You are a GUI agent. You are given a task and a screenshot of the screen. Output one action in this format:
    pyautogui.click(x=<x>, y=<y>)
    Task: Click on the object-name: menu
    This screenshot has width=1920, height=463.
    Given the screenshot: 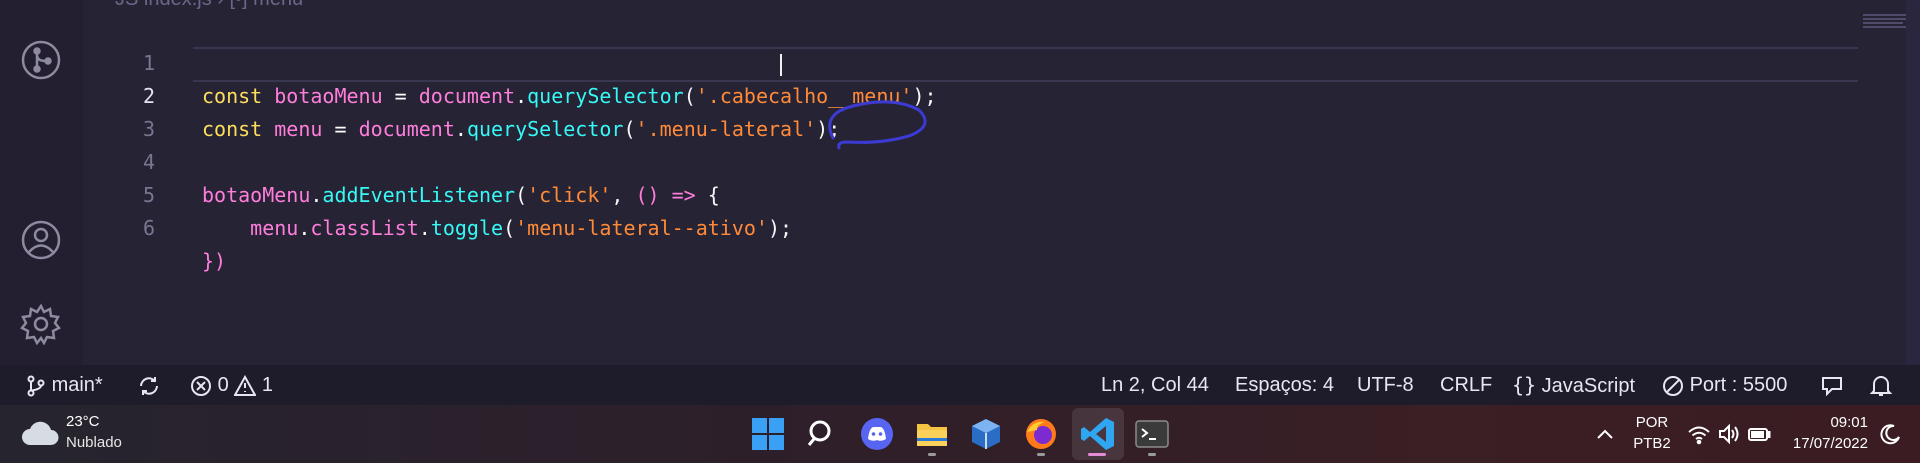 What is the action you would take?
    pyautogui.click(x=274, y=228)
    